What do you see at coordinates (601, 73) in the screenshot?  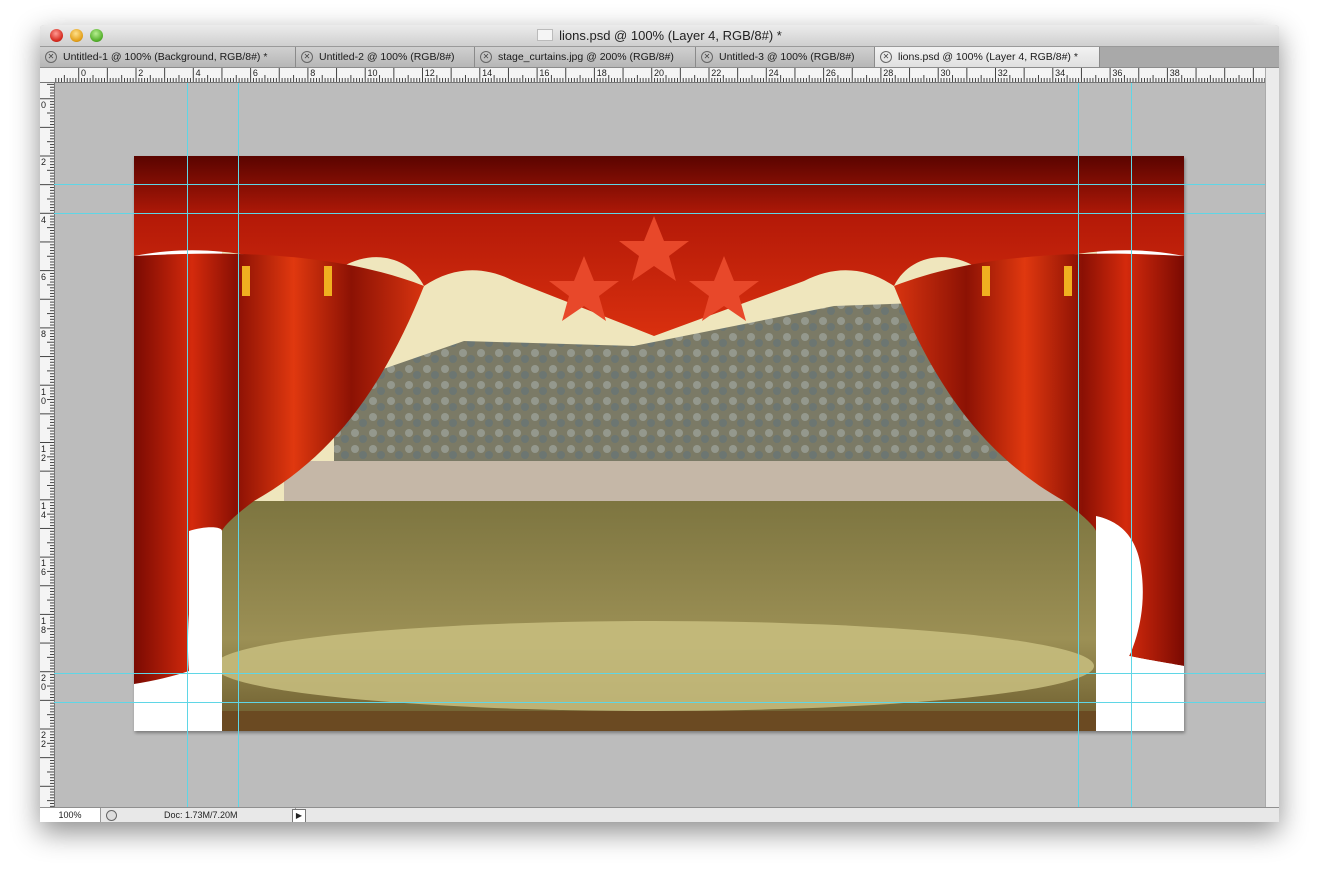 I see `ruler-label: 18` at bounding box center [601, 73].